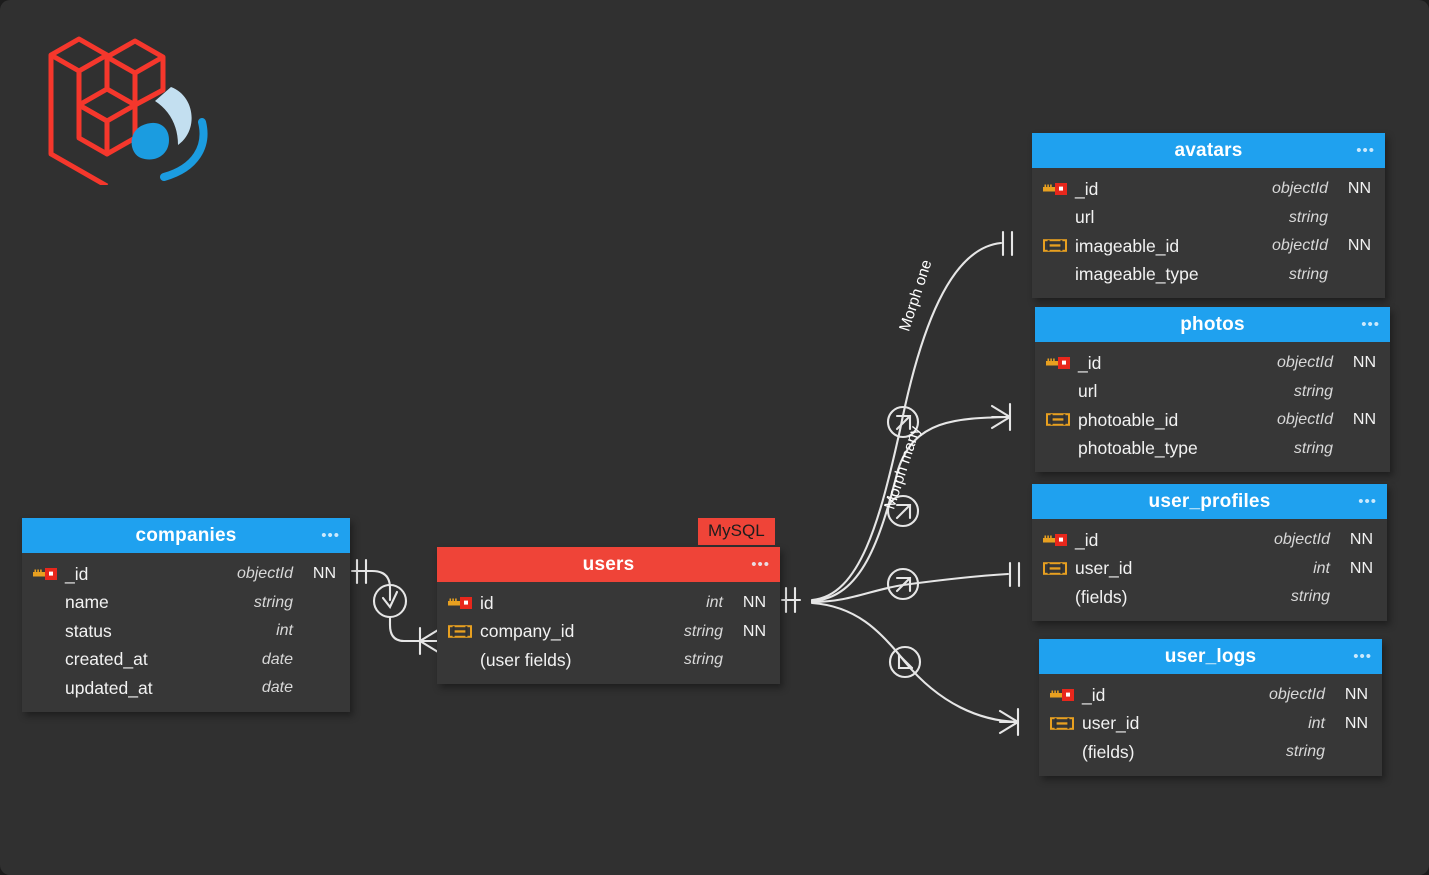 Image resolution: width=1429 pixels, height=875 pixels. What do you see at coordinates (277, 659) in the screenshot?
I see `field-type: date` at bounding box center [277, 659].